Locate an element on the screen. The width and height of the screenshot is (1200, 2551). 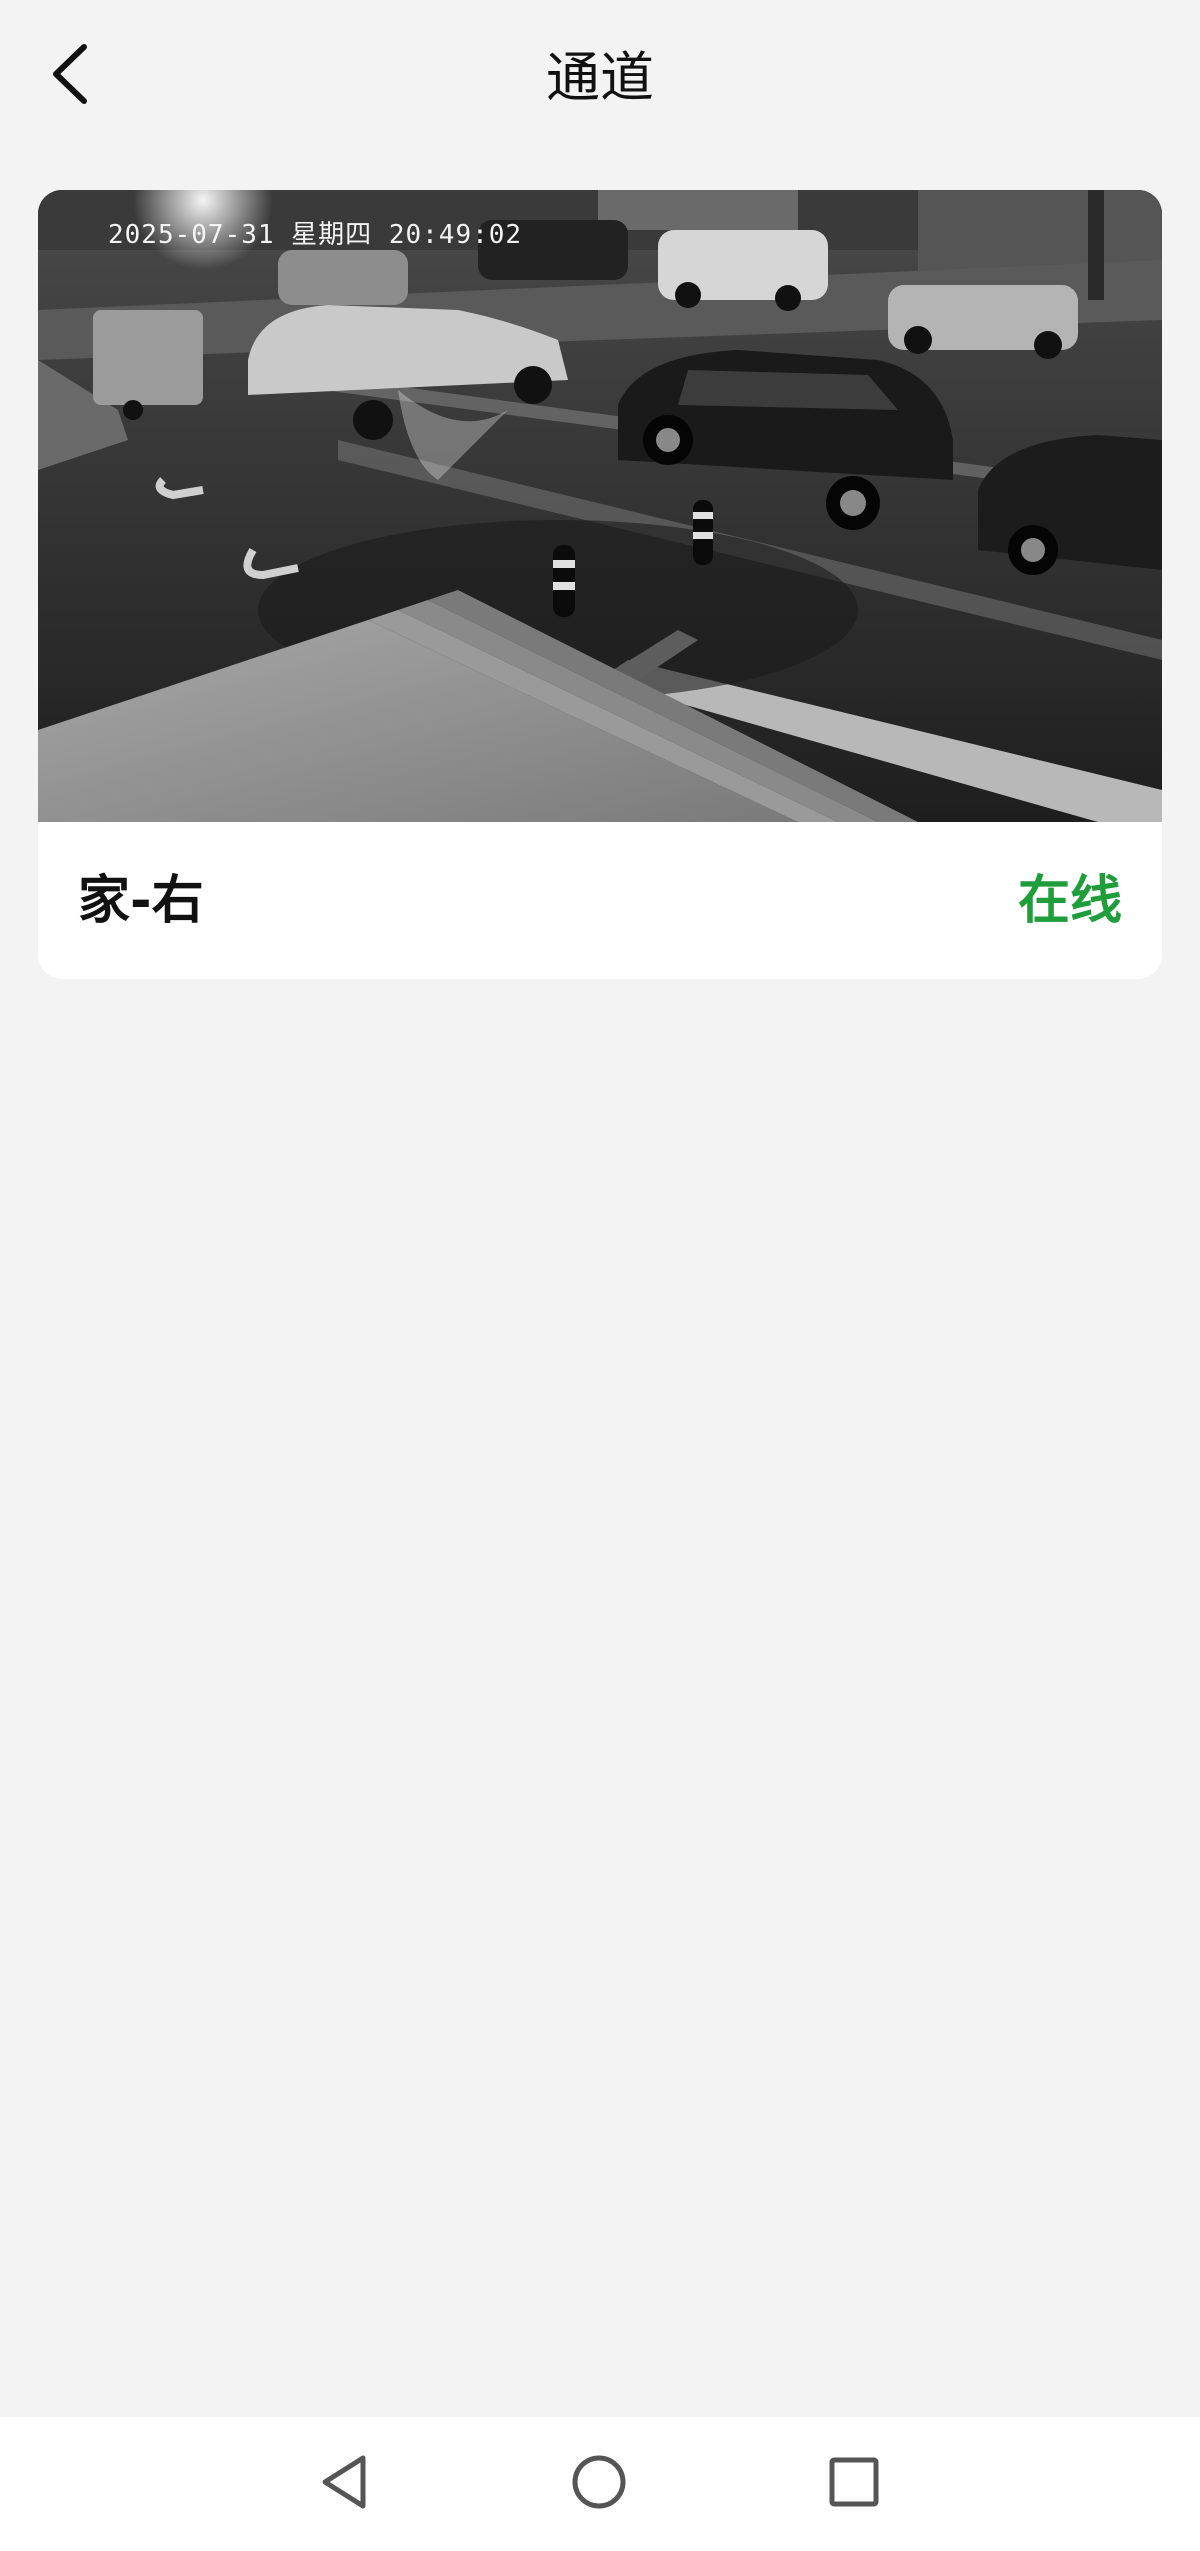
nav-recents-button is located at coordinates (854, 2484).